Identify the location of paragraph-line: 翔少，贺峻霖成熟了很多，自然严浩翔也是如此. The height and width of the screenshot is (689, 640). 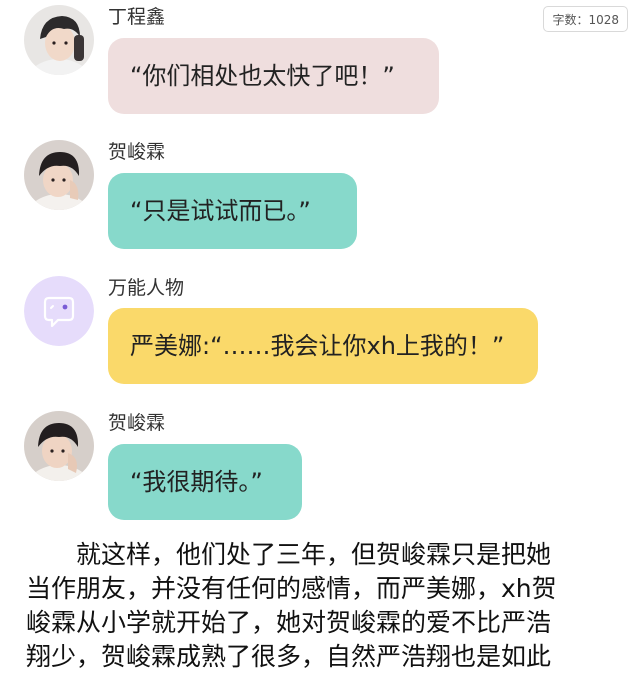
(289, 656).